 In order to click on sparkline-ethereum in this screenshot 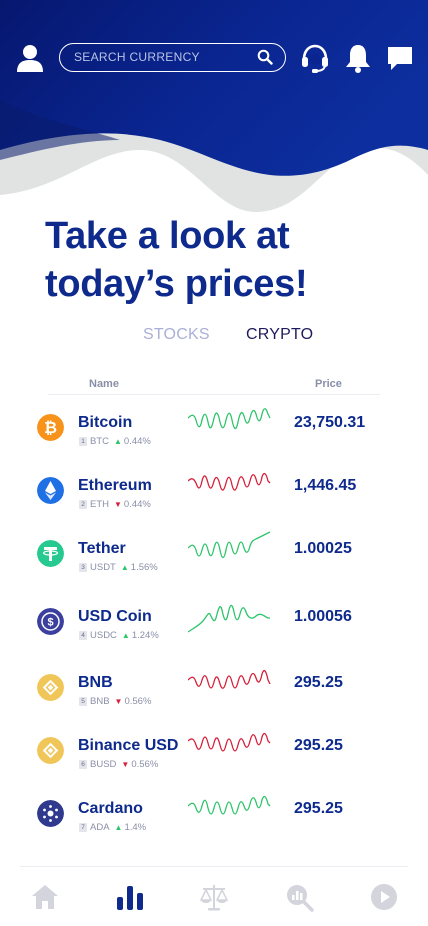, I will do `click(229, 481)`.